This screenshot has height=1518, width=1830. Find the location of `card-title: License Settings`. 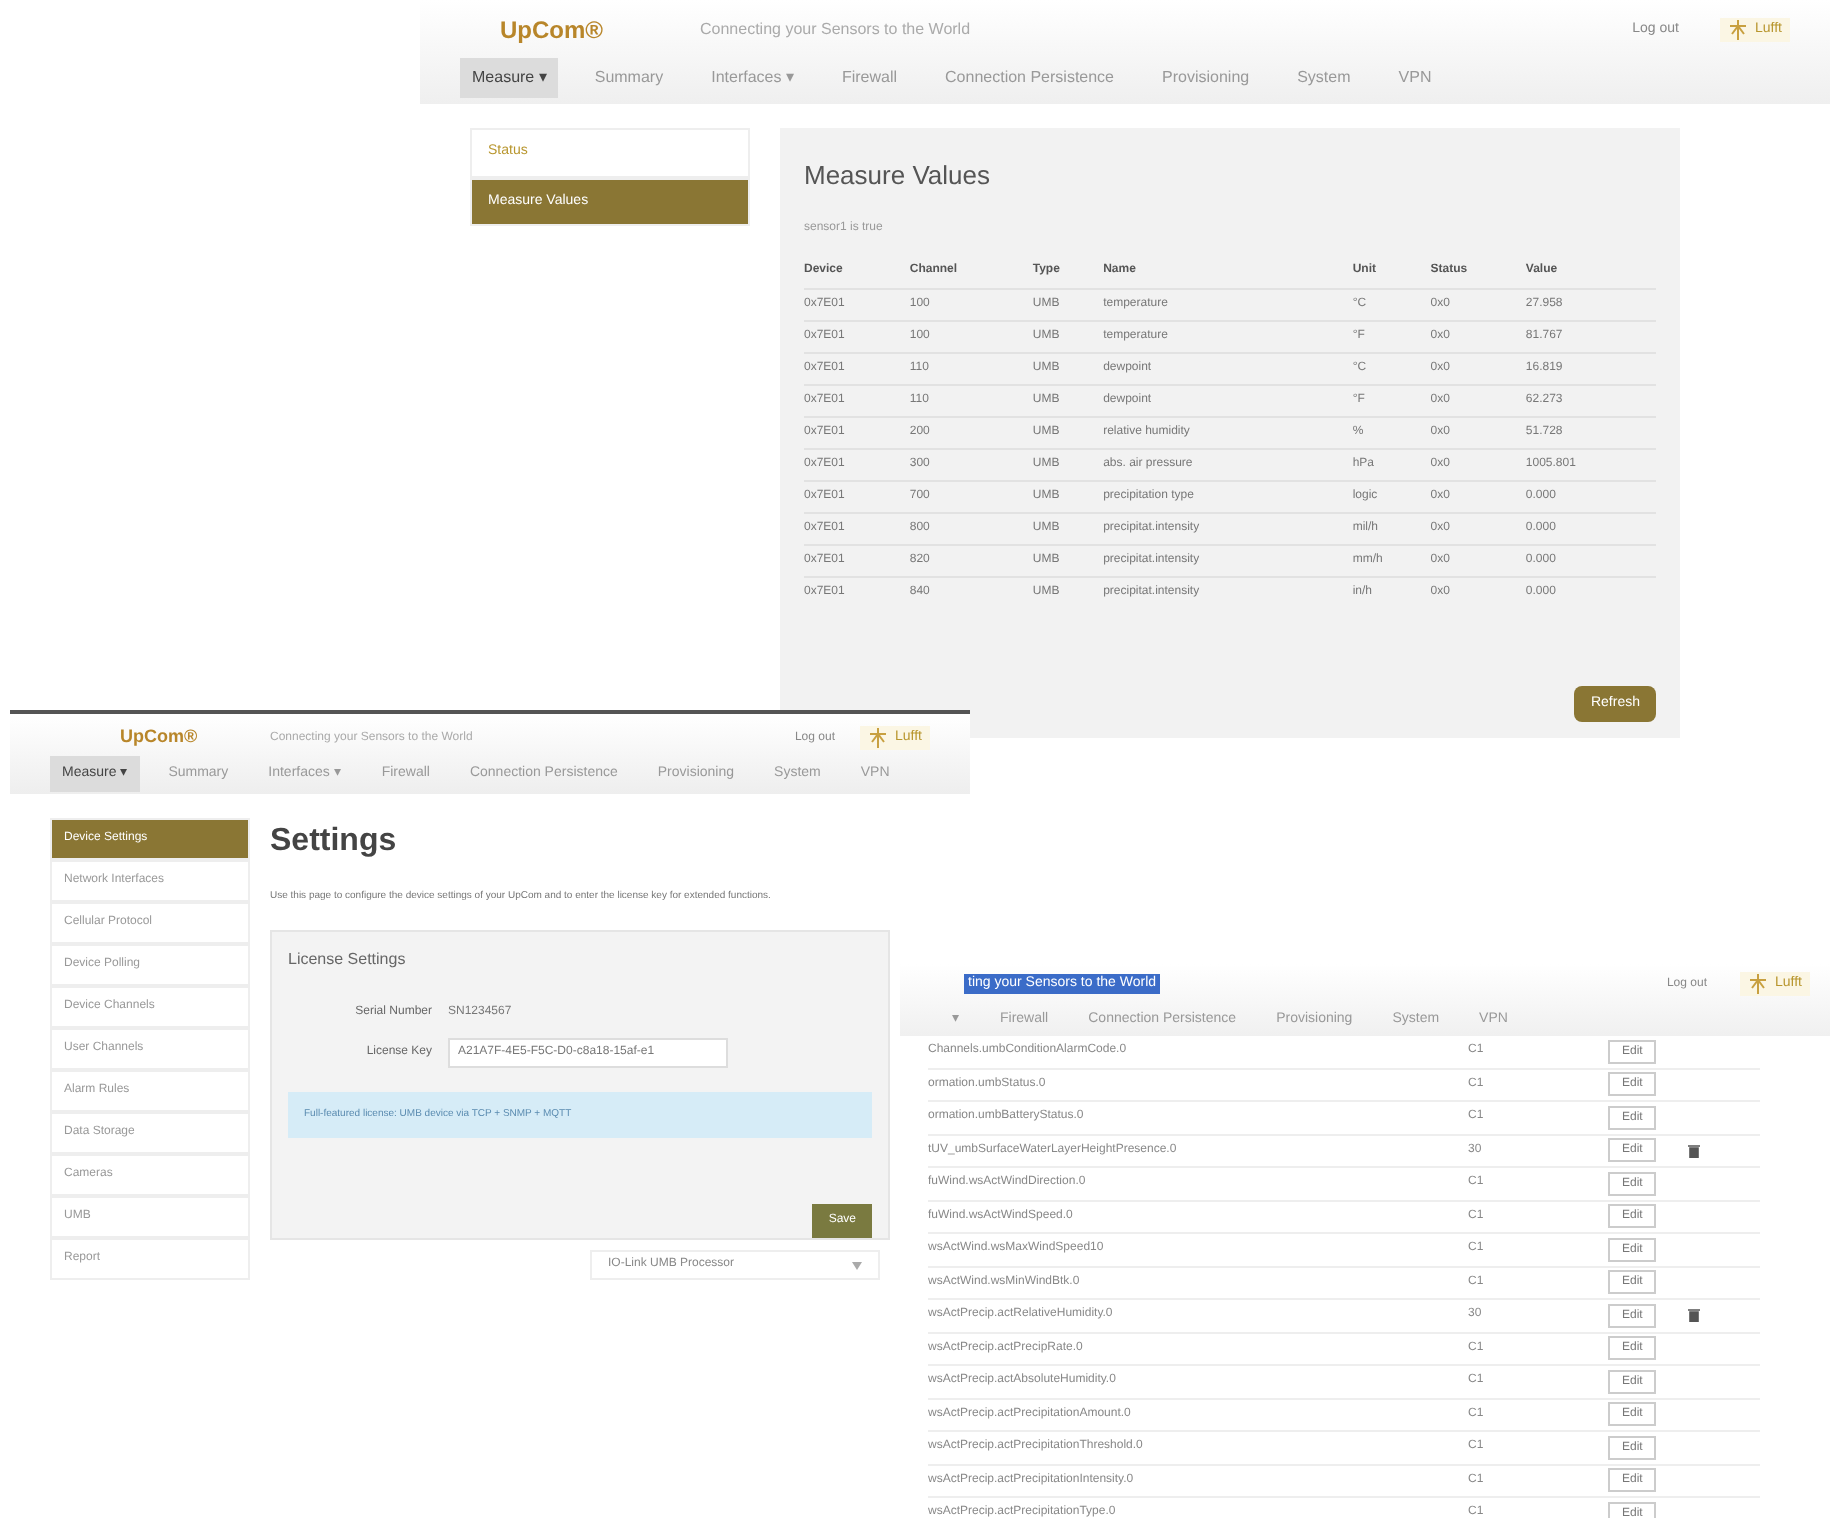

card-title: License Settings is located at coordinates (348, 959).